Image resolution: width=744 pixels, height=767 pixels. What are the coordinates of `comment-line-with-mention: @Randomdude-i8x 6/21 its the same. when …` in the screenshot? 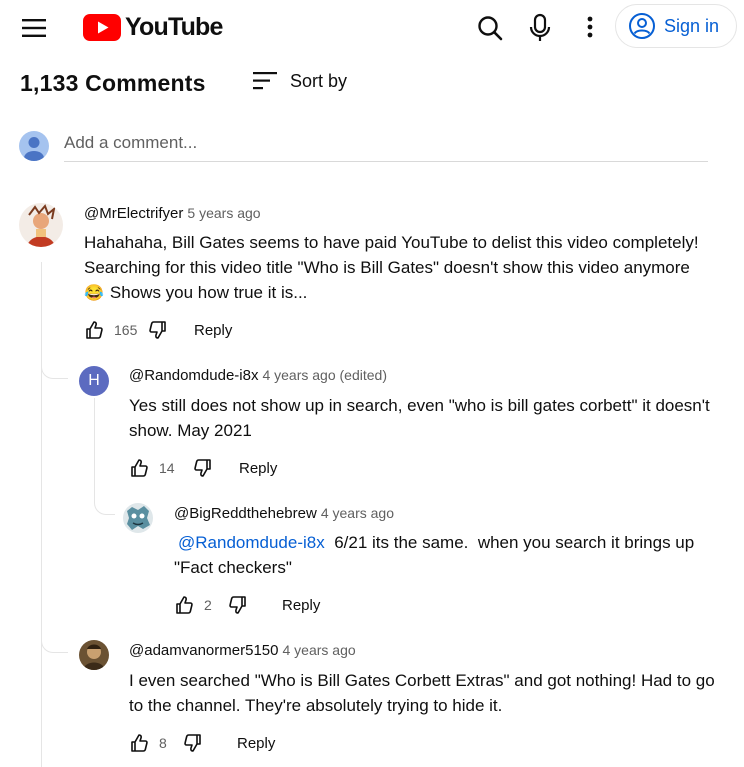 It's located at (458, 542).